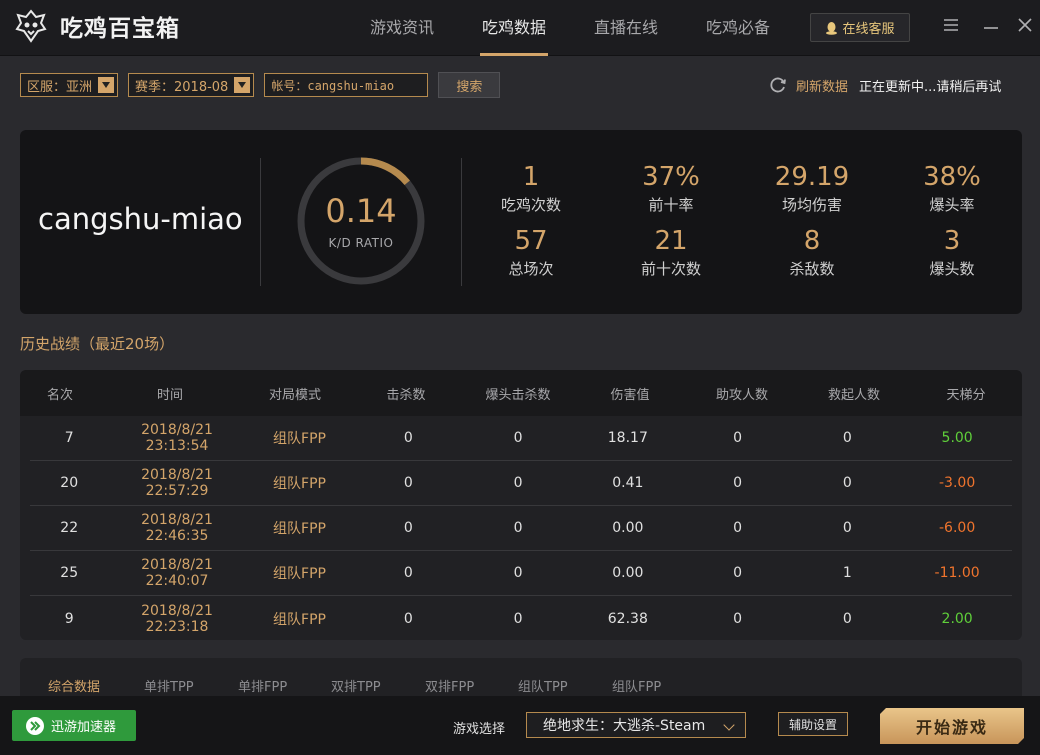 The height and width of the screenshot is (755, 1040). I want to click on table-row: 9 2018/8/21 22:23:18 组队FPP 0 0 62.38 0 0 2.00, so click(521, 618).